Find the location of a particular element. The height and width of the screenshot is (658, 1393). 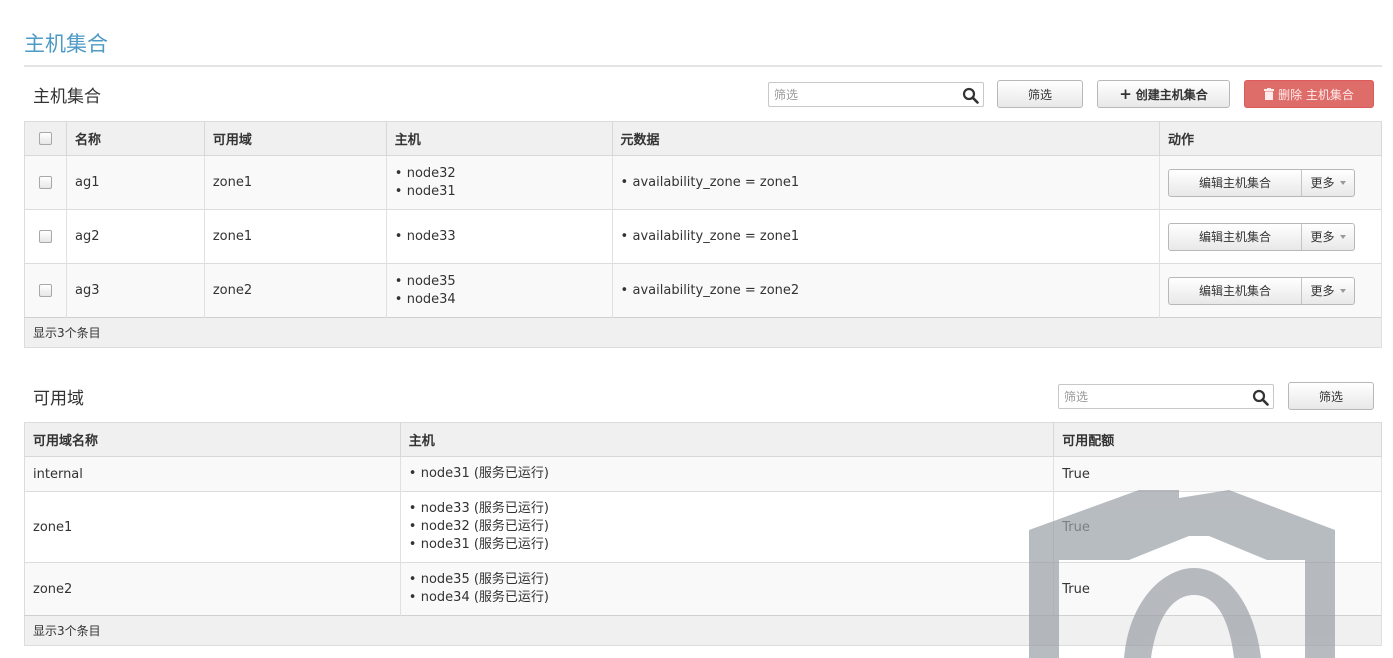

column-header-hosts: 主机 is located at coordinates (499, 138).